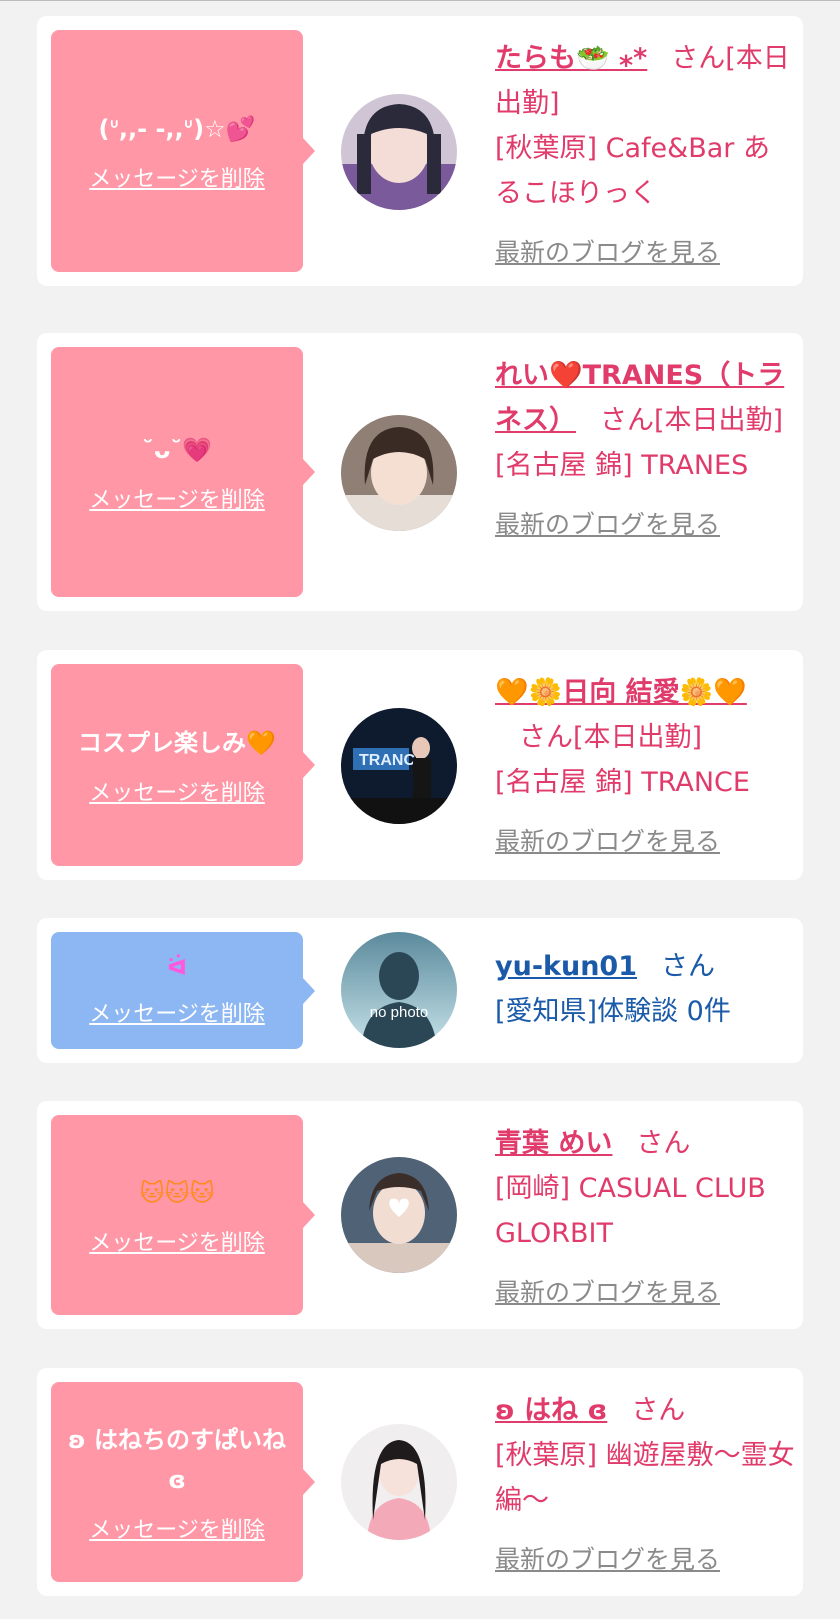 Image resolution: width=840 pixels, height=1619 pixels. Describe the element at coordinates (645, 1478) in the screenshot. I see `shop-name: [秋葉原] 幽遊屋敷～霊女編～` at that location.